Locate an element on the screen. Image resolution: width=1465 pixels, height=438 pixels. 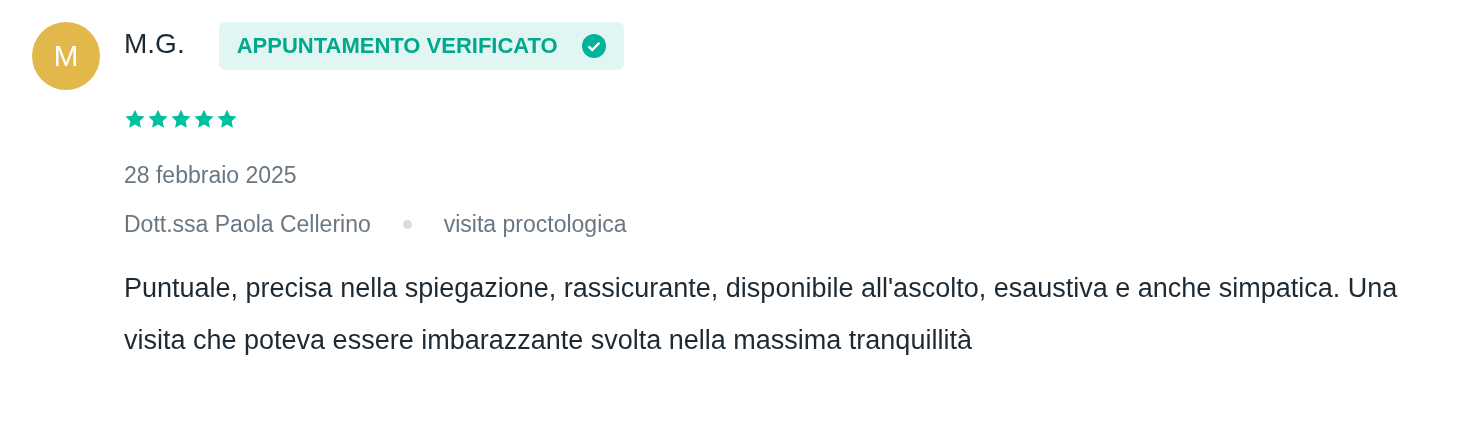
doctor-name: Dott.ssa Paola Cellerino is located at coordinates (247, 224).